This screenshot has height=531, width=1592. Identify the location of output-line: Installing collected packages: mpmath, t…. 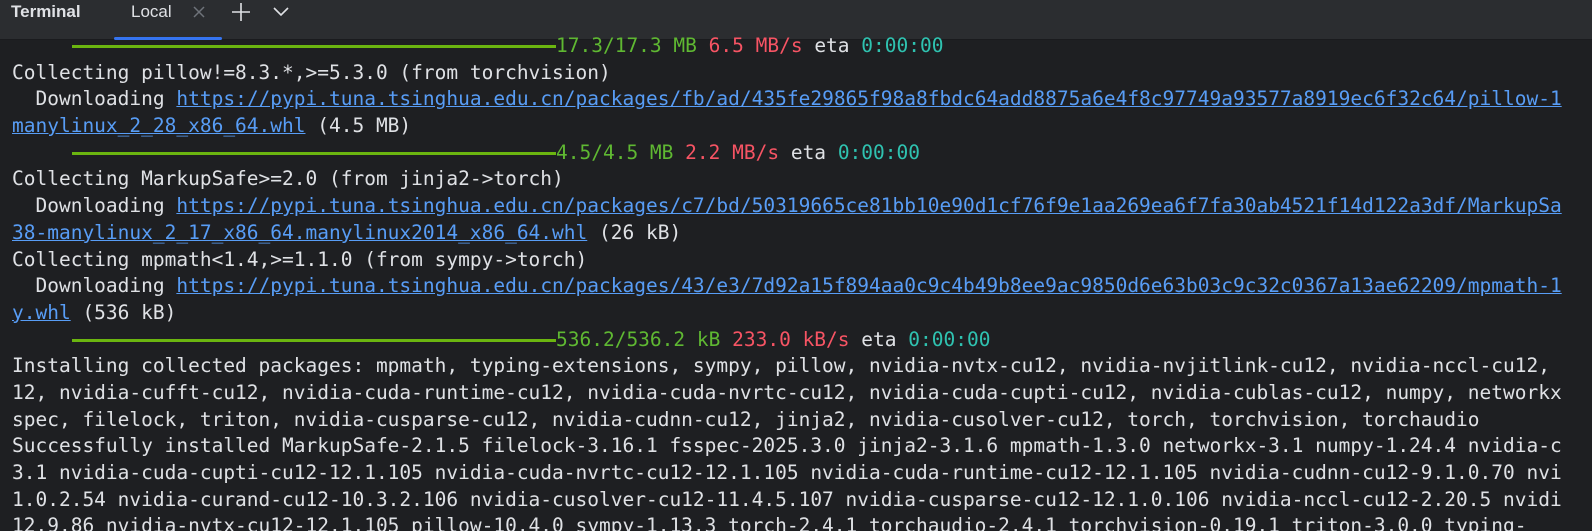
(781, 366).